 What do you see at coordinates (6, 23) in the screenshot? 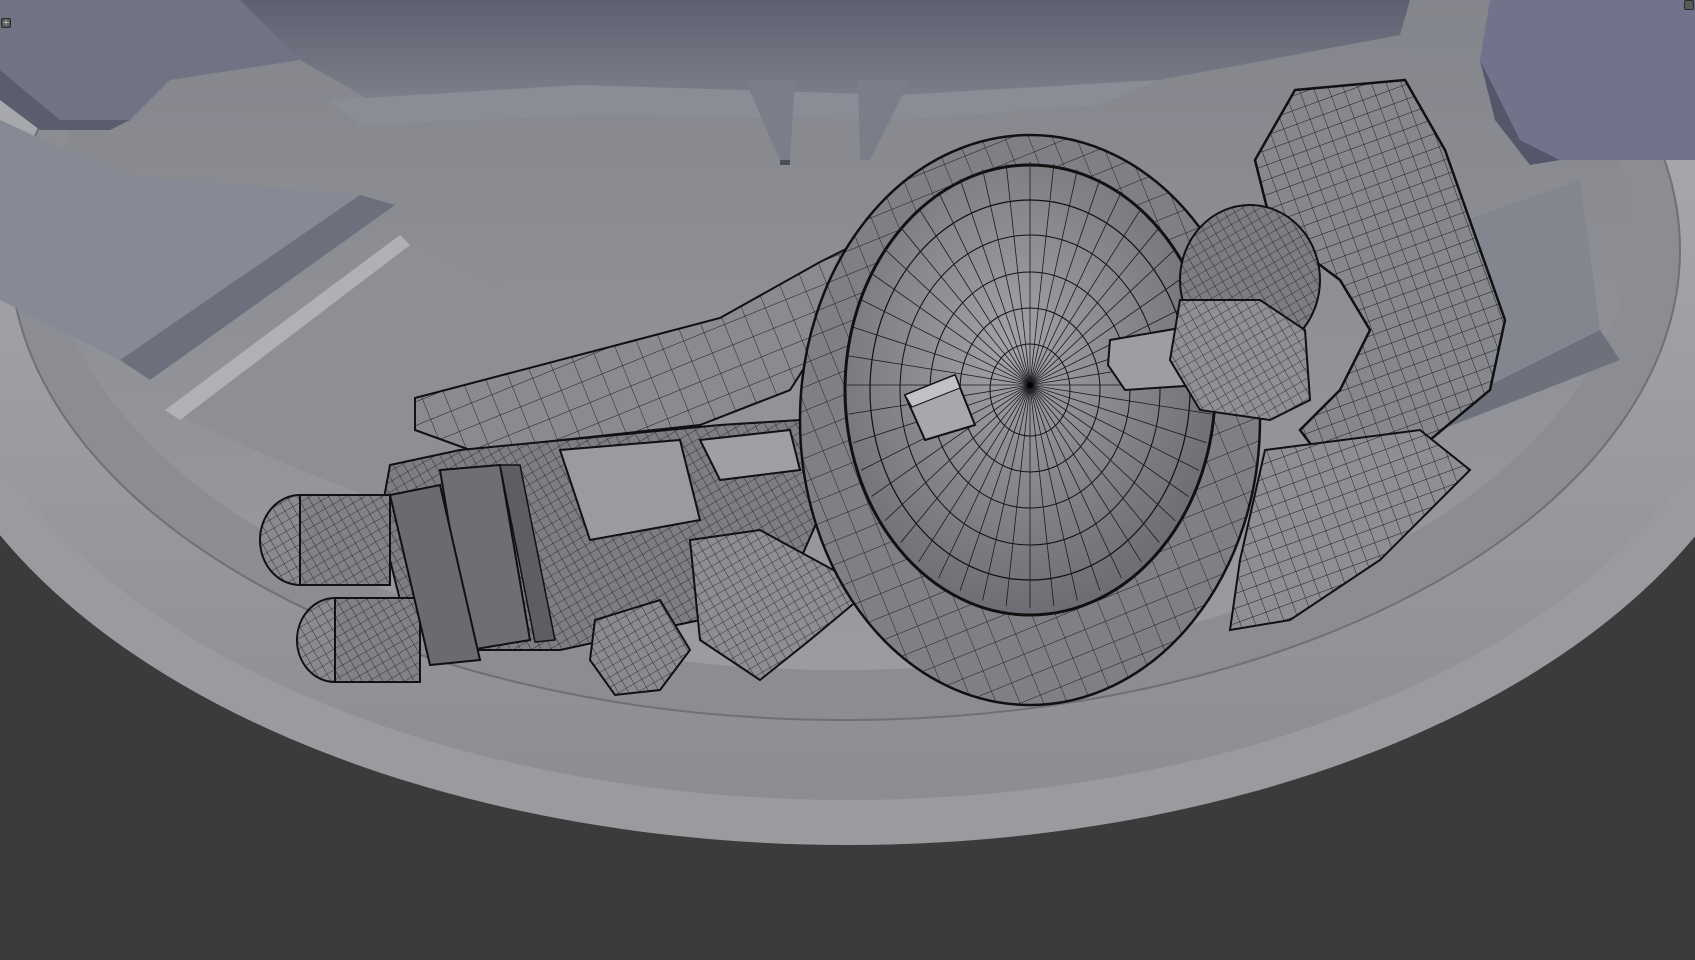
I see `plus-icon: +` at bounding box center [6, 23].